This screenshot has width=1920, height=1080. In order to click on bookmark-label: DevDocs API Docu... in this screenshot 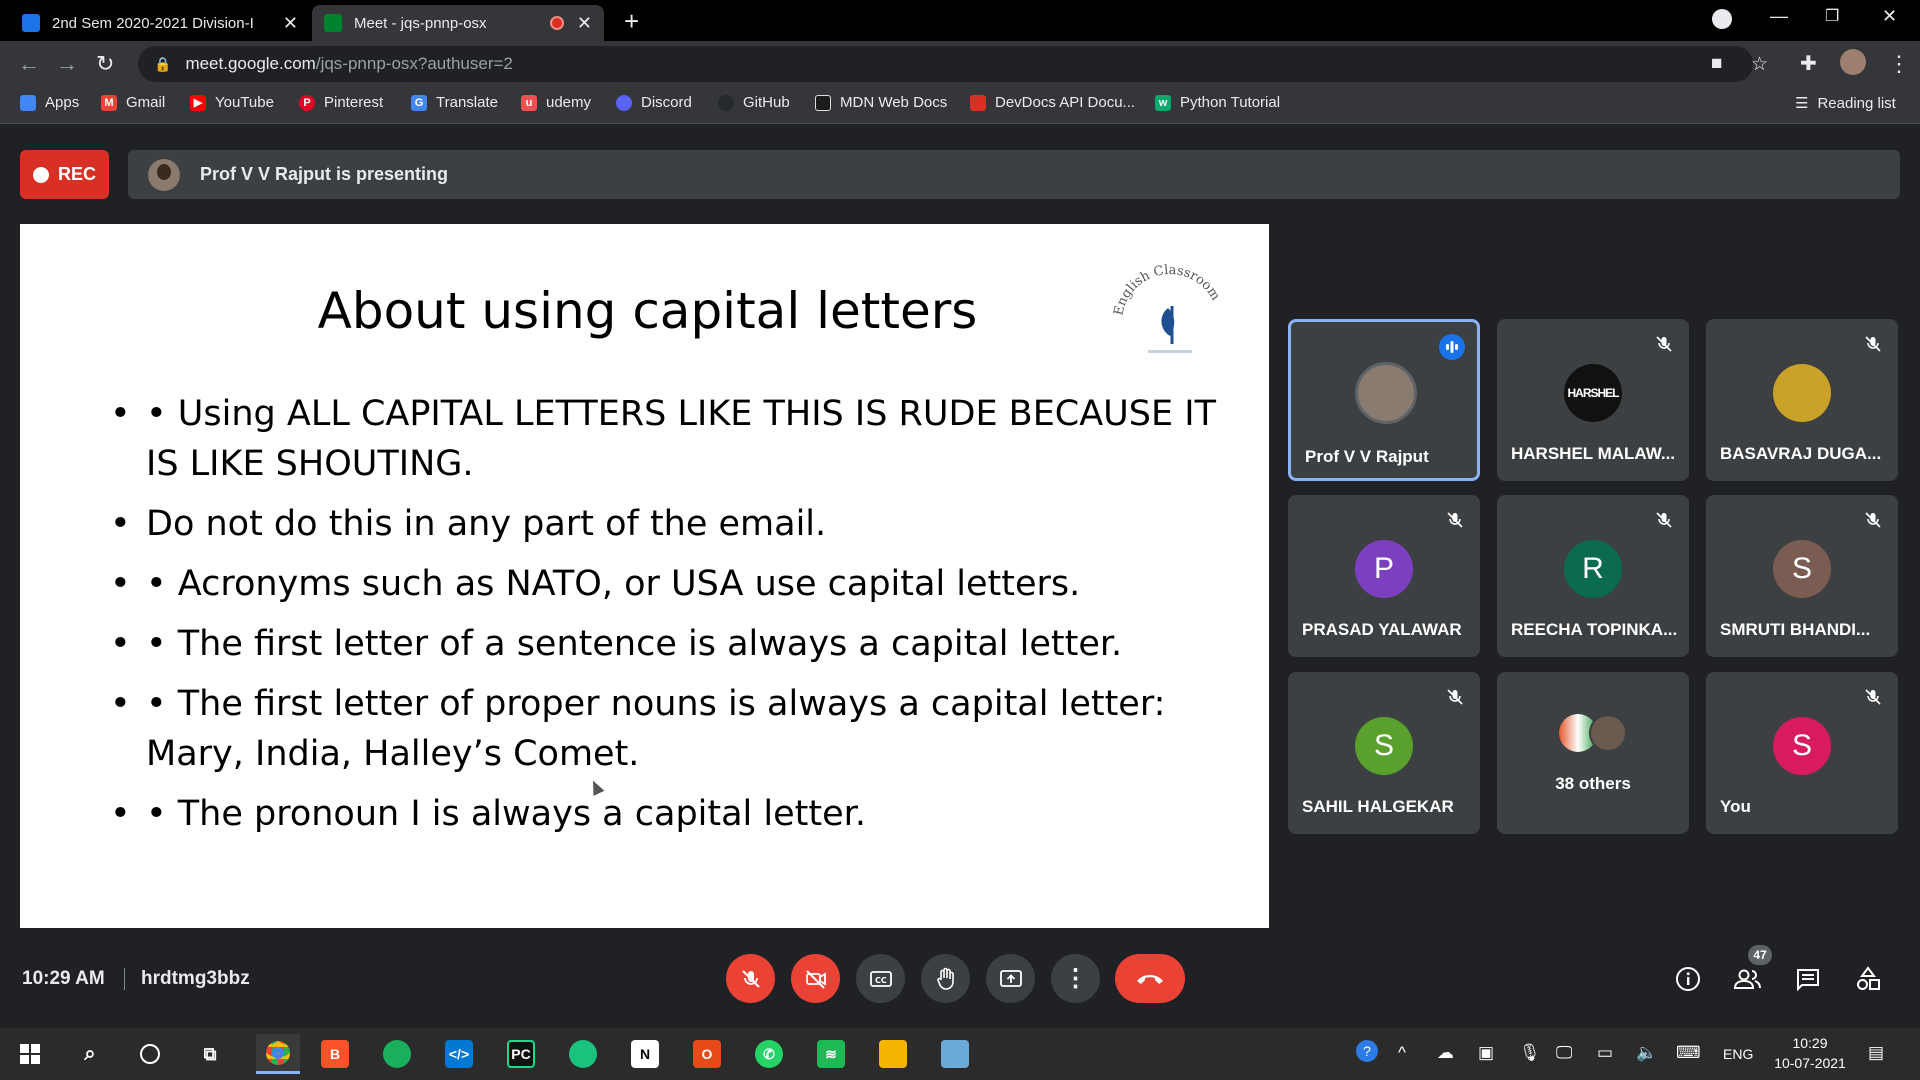, I will do `click(1065, 102)`.